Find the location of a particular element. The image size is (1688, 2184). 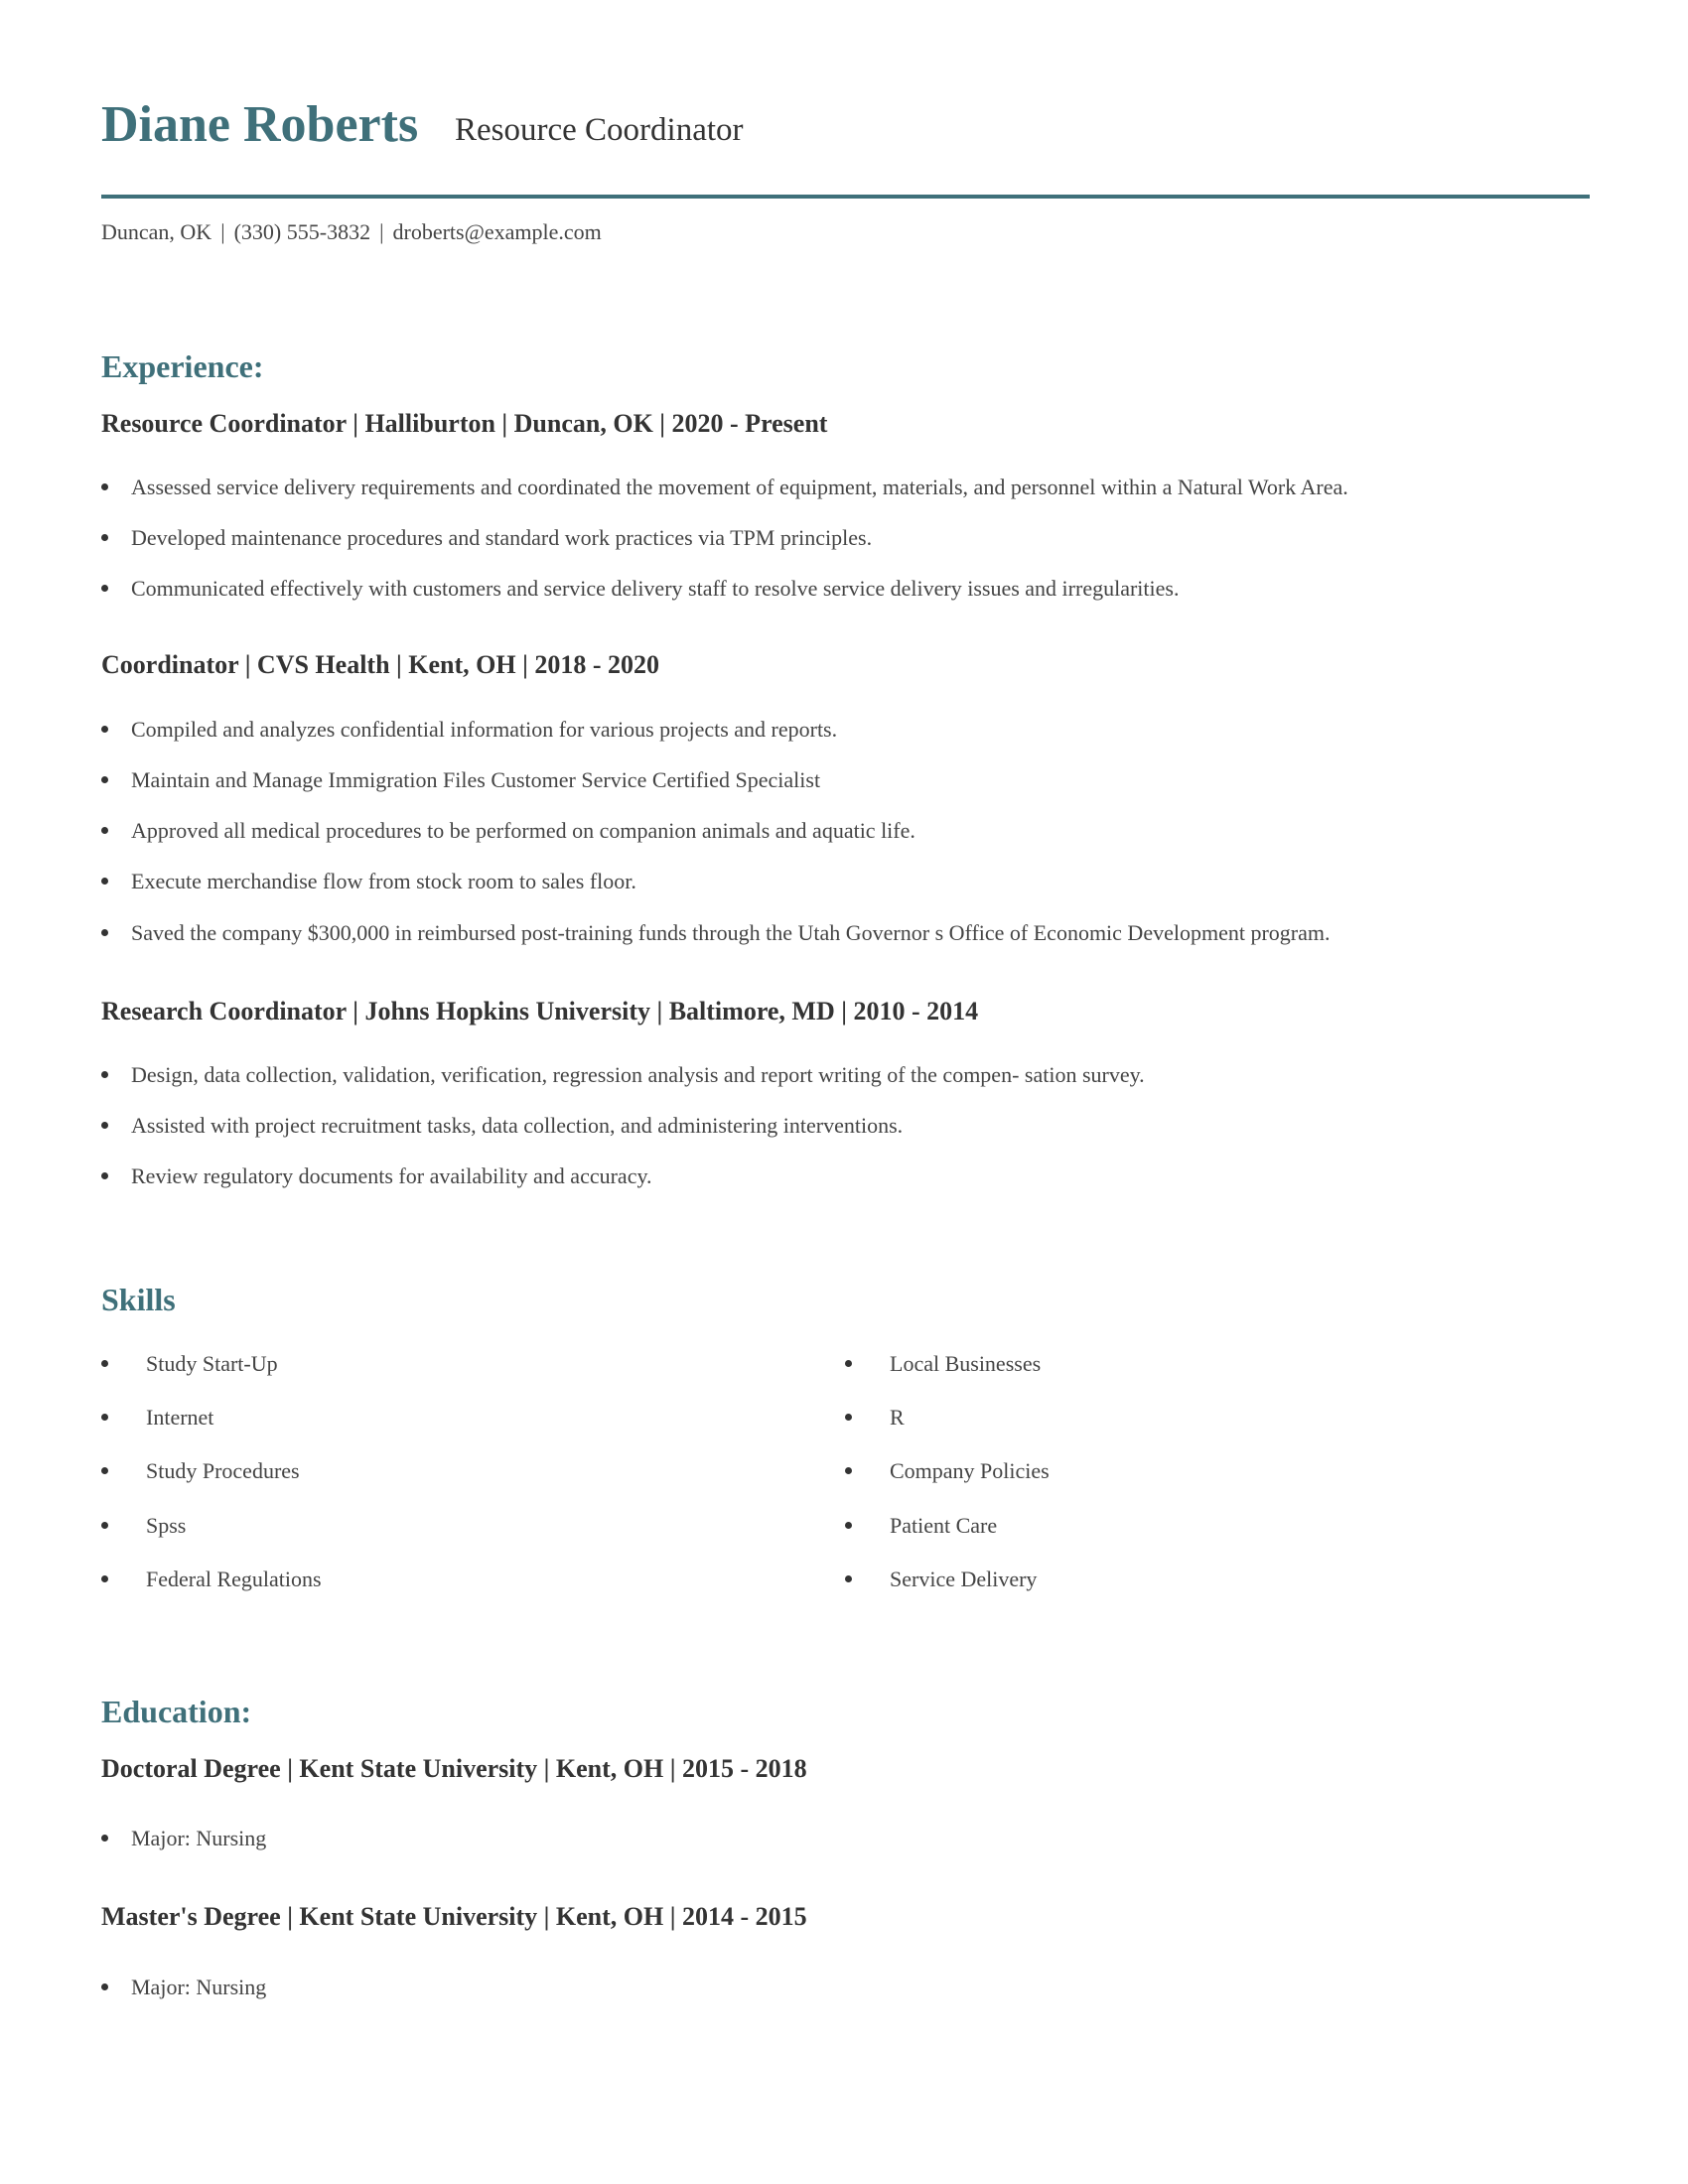

candidate-name: Diane Roberts is located at coordinates (260, 124).